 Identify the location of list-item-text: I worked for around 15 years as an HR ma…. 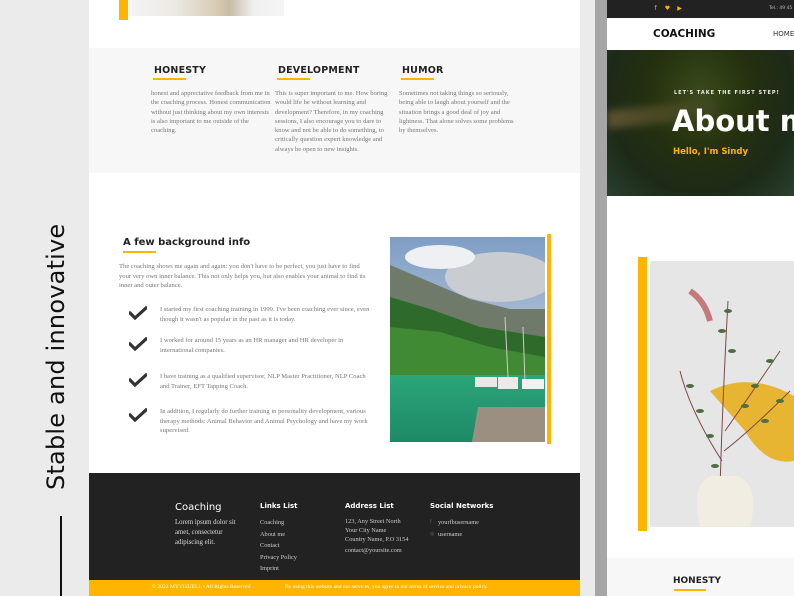
(252, 345).